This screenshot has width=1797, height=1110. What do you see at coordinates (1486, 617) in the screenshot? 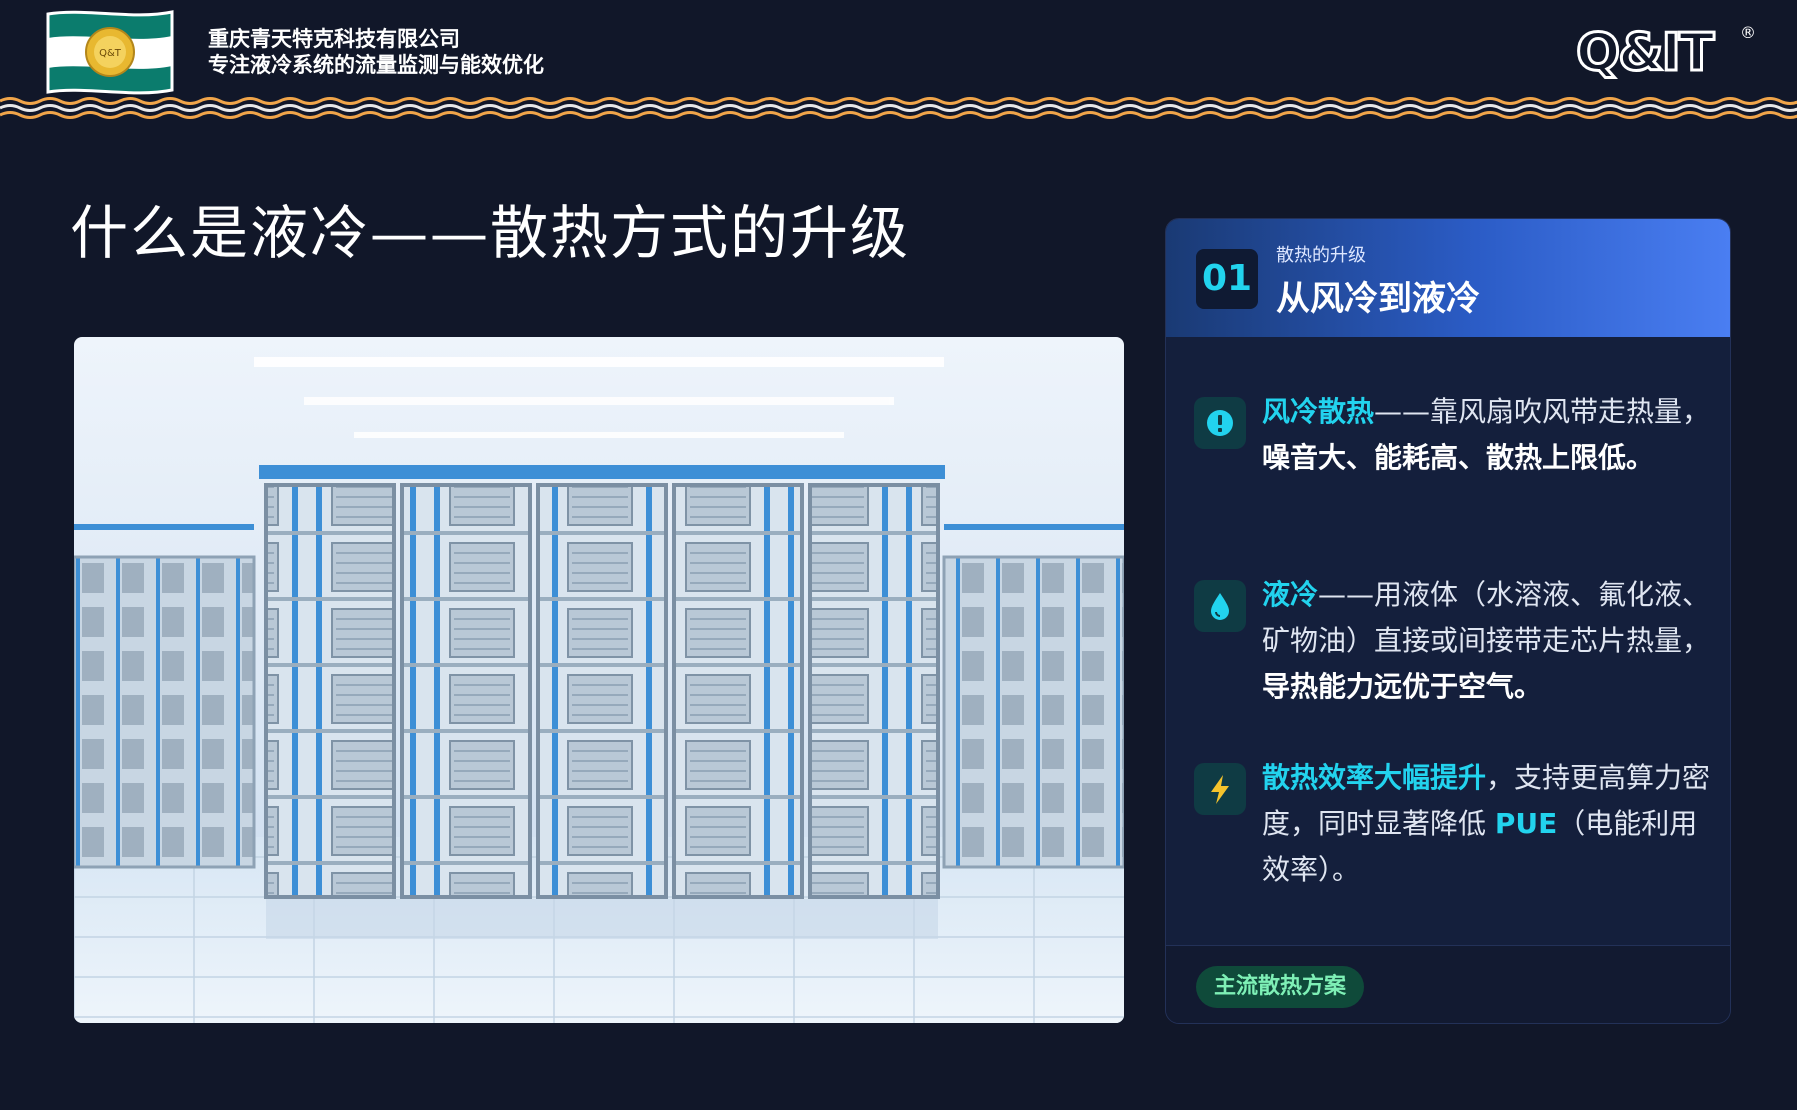
I see `item-text: ——用液体（水溶液、氟化液、矿物油）直接或间接带走芯片热量，` at bounding box center [1486, 617].